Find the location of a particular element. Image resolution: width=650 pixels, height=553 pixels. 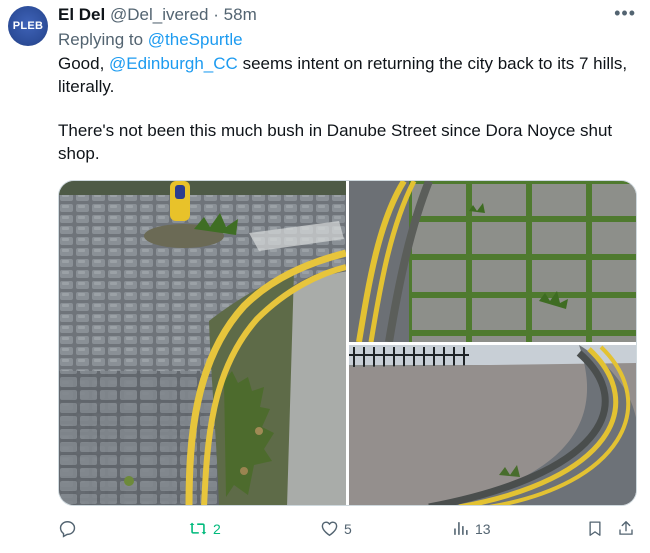

action-bar: 2 5 13 is located at coordinates (350, 531).